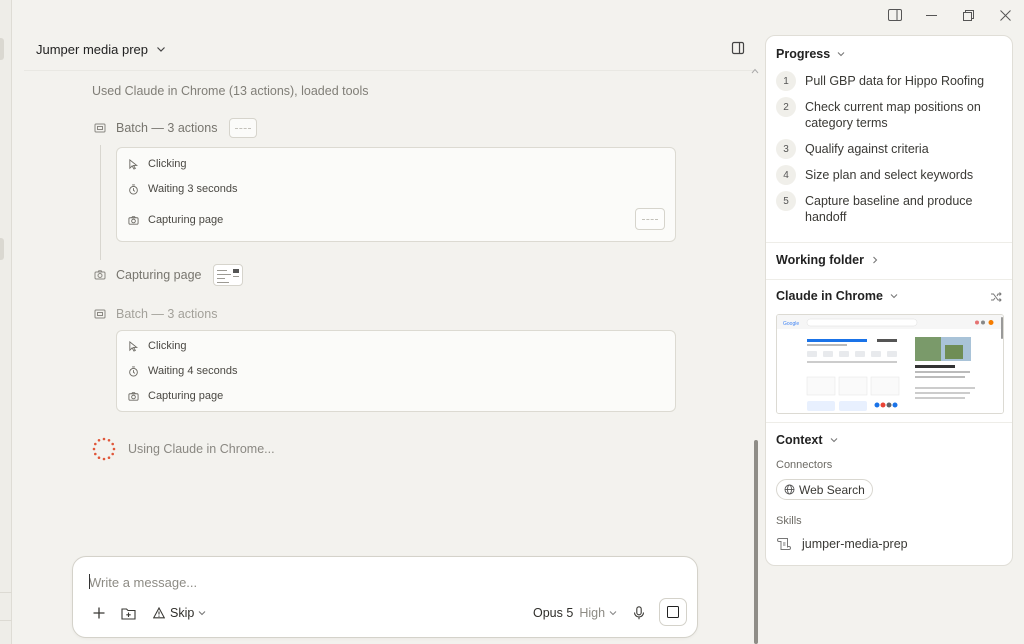 The image size is (1024, 644). Describe the element at coordinates (180, 613) in the screenshot. I see `skip-permissions-dropdown: Skip` at that location.